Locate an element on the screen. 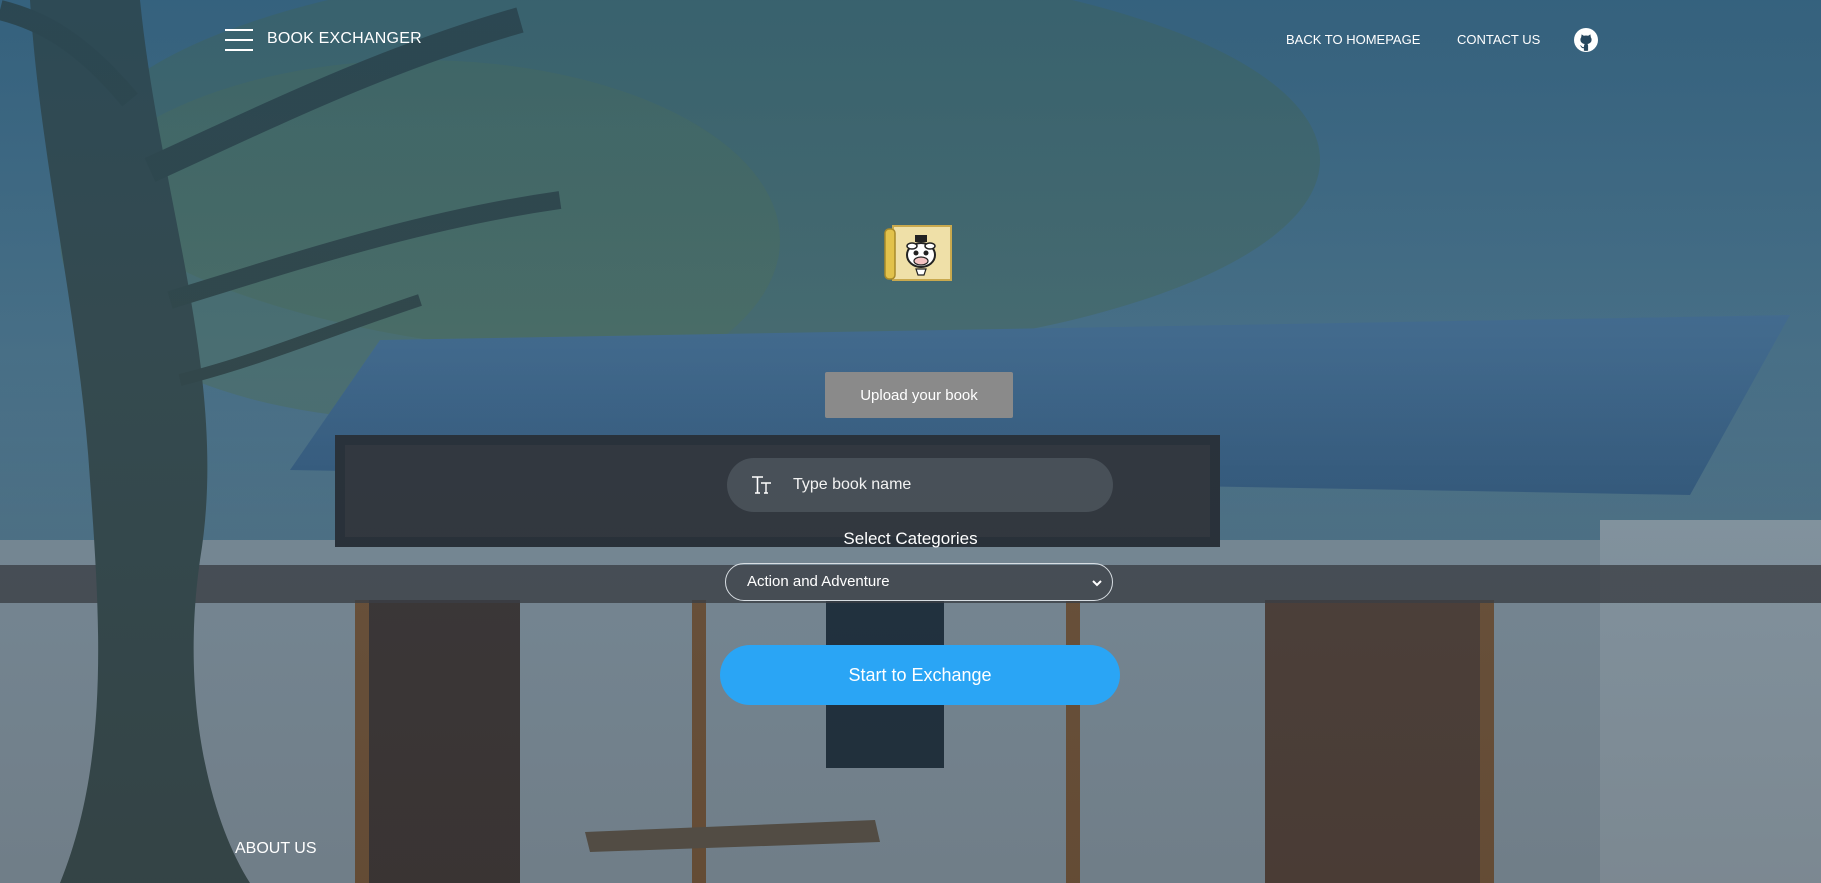 This screenshot has height=883, width=1821. about-us-link: ABOUT US is located at coordinates (276, 849).